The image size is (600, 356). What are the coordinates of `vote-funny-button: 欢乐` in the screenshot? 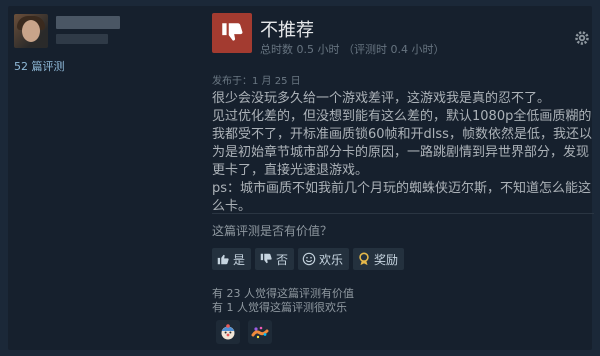 It's located at (324, 259).